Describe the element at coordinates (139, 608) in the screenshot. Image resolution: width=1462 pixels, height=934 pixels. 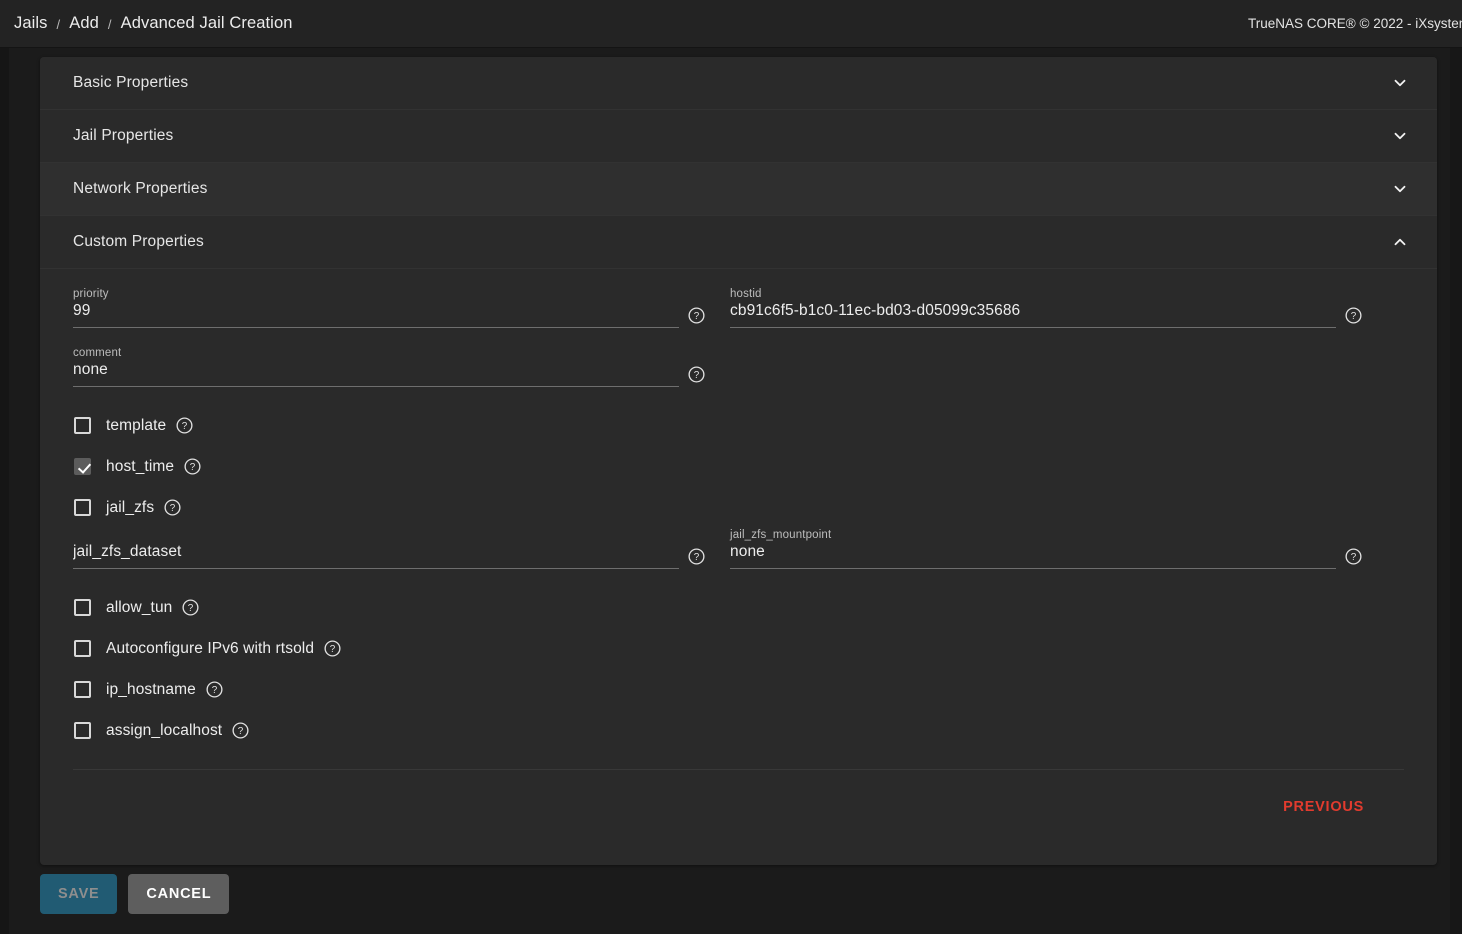
I see `checkbox-label: allow_tun` at that location.